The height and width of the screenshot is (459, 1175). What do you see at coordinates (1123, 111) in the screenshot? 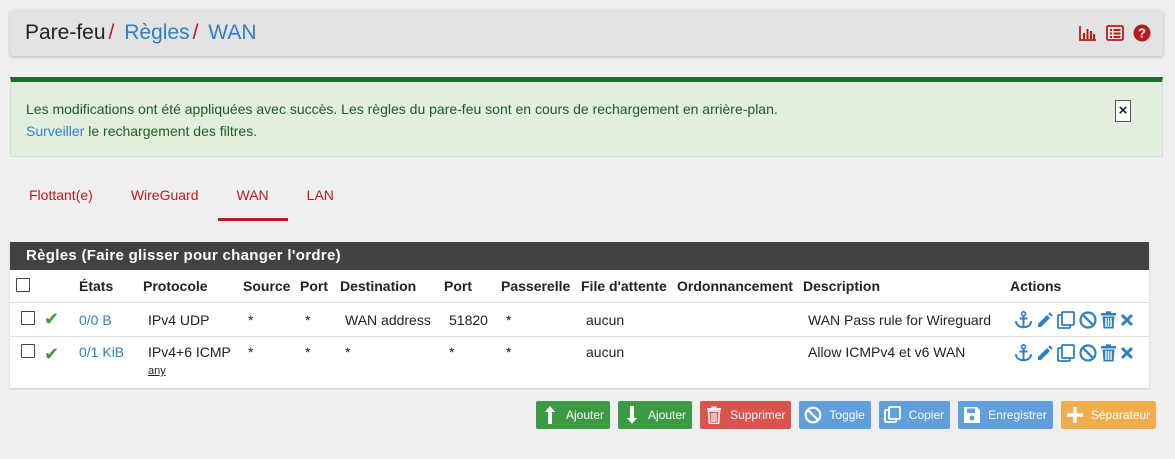
I see `alert-close-button: ×` at bounding box center [1123, 111].